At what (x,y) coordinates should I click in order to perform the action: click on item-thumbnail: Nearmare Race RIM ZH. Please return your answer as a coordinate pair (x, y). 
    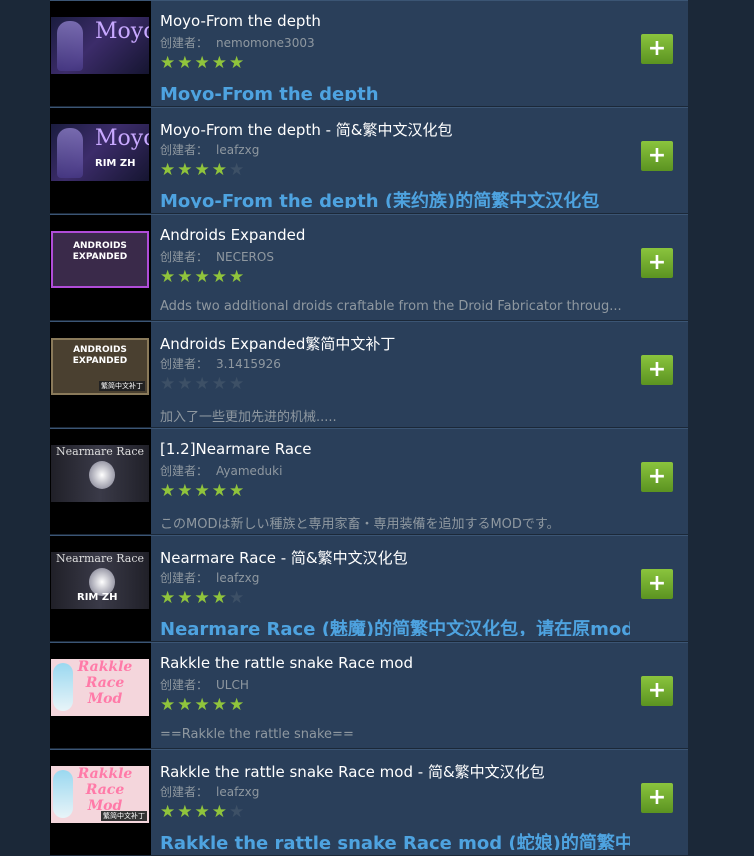
    Looking at the image, I should click on (100, 580).